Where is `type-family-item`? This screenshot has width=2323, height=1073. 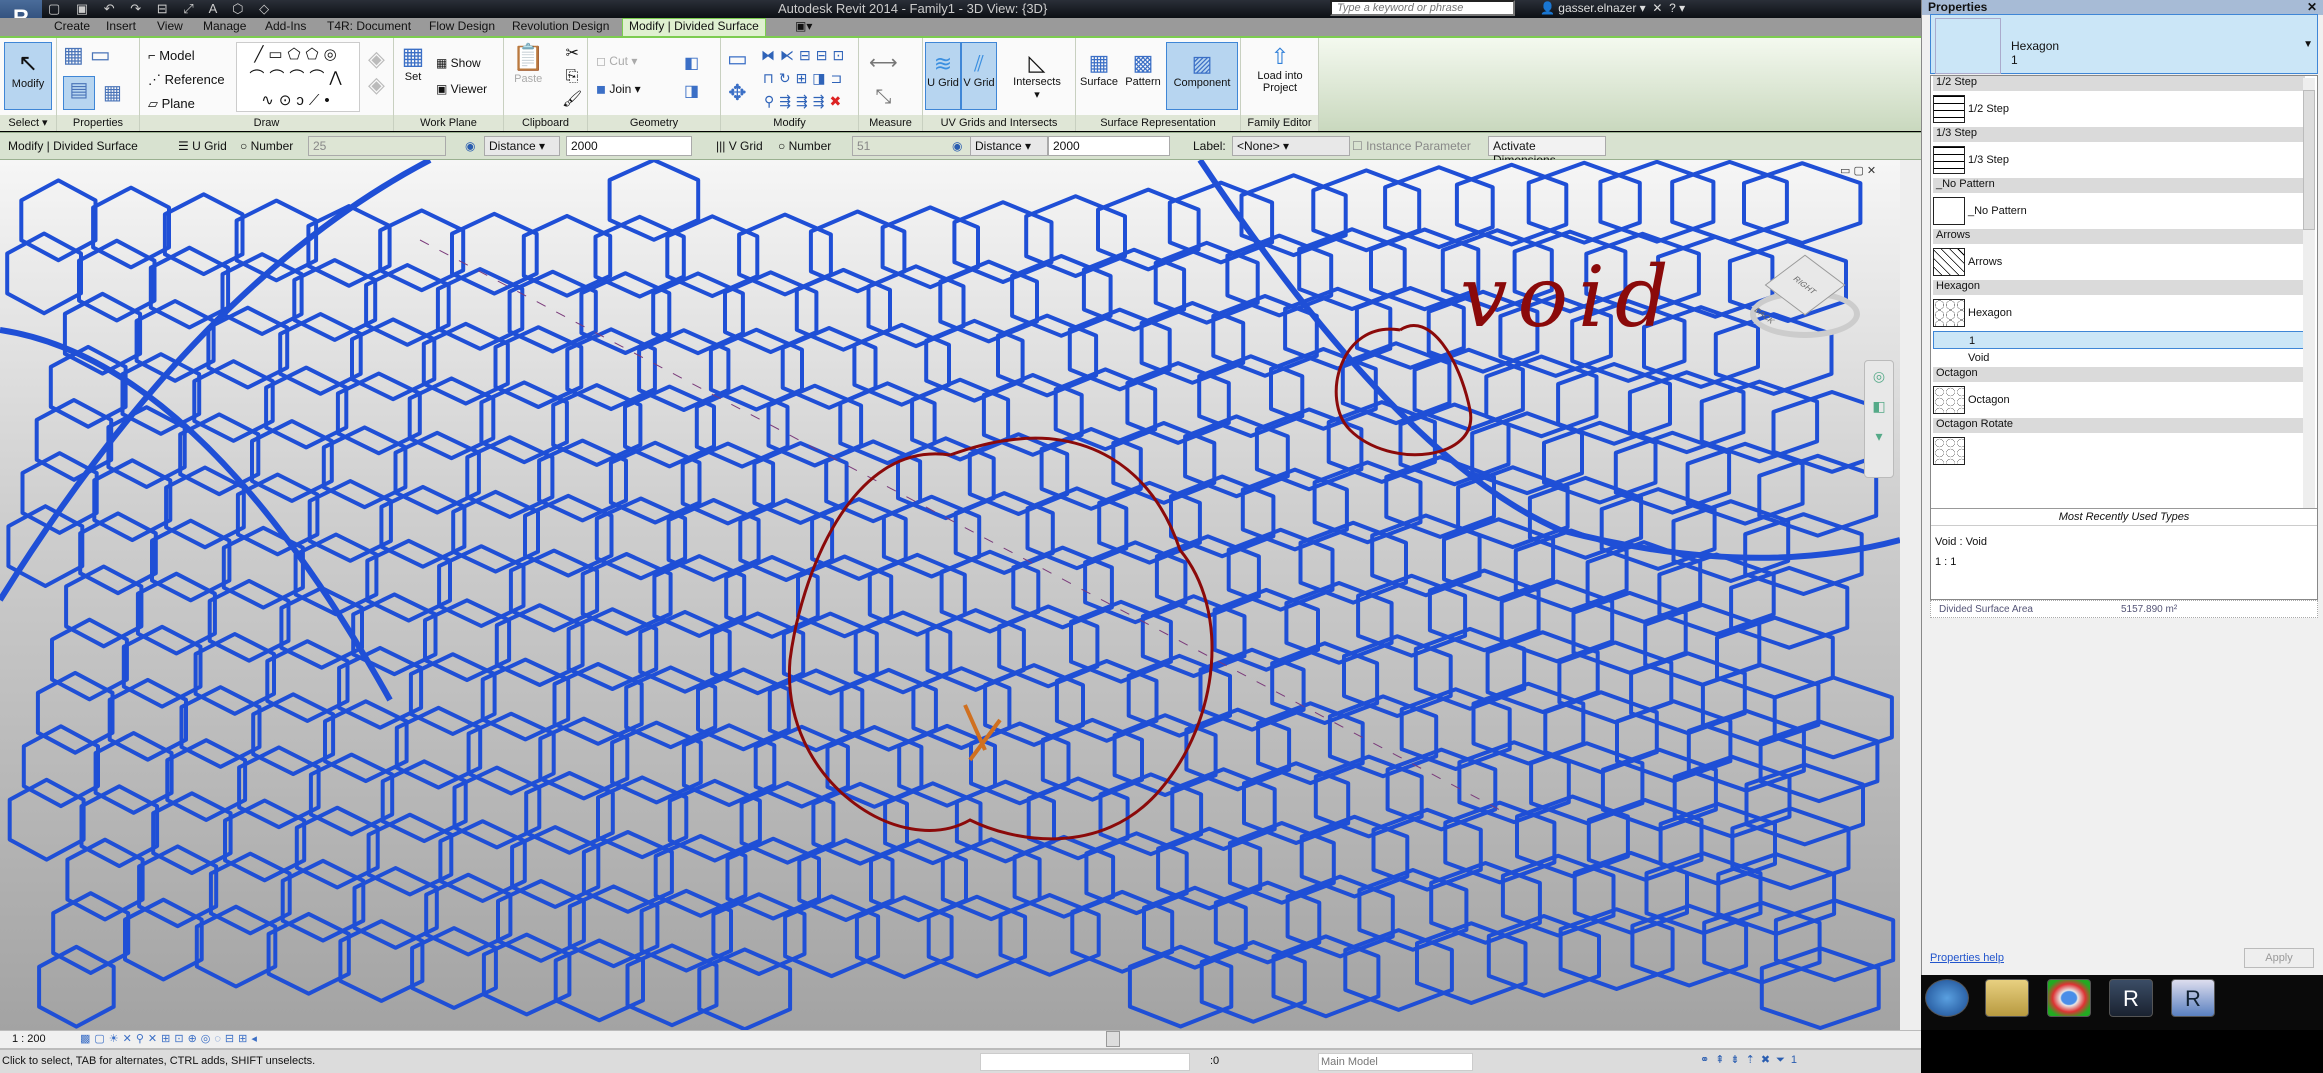
type-family-item is located at coordinates (2119, 451).